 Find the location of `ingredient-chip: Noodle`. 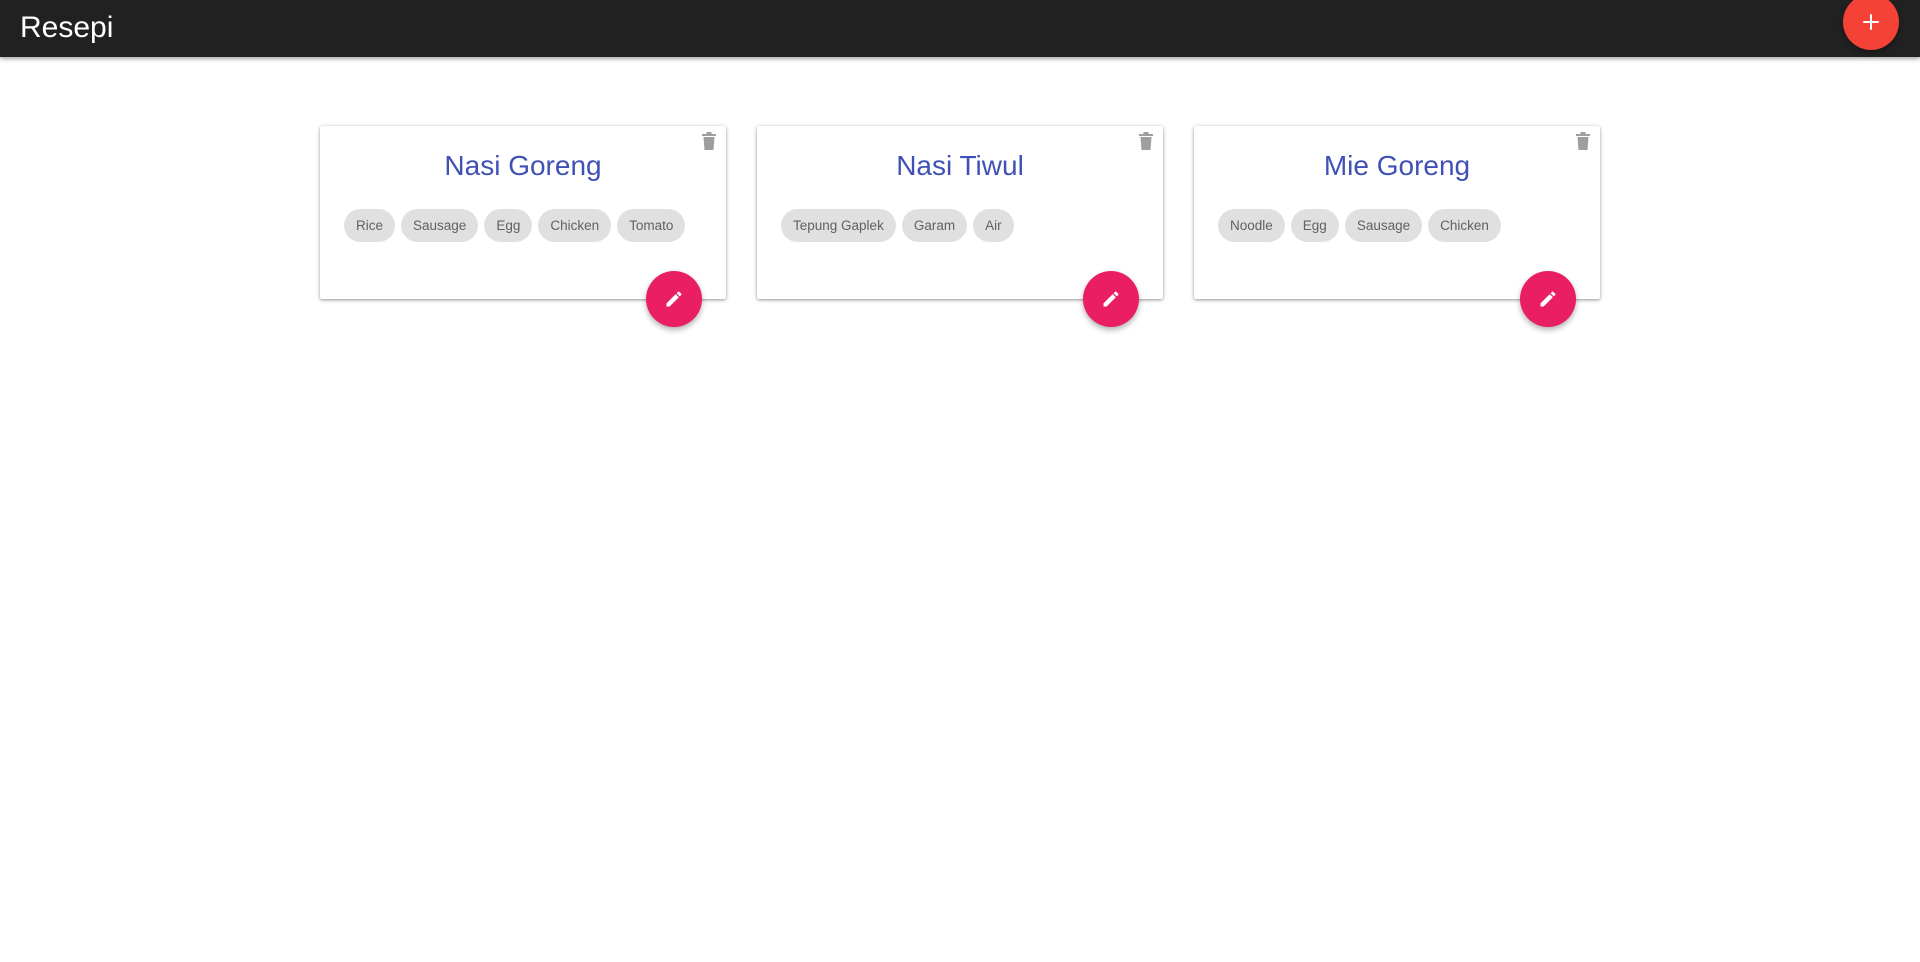

ingredient-chip: Noodle is located at coordinates (1251, 225).